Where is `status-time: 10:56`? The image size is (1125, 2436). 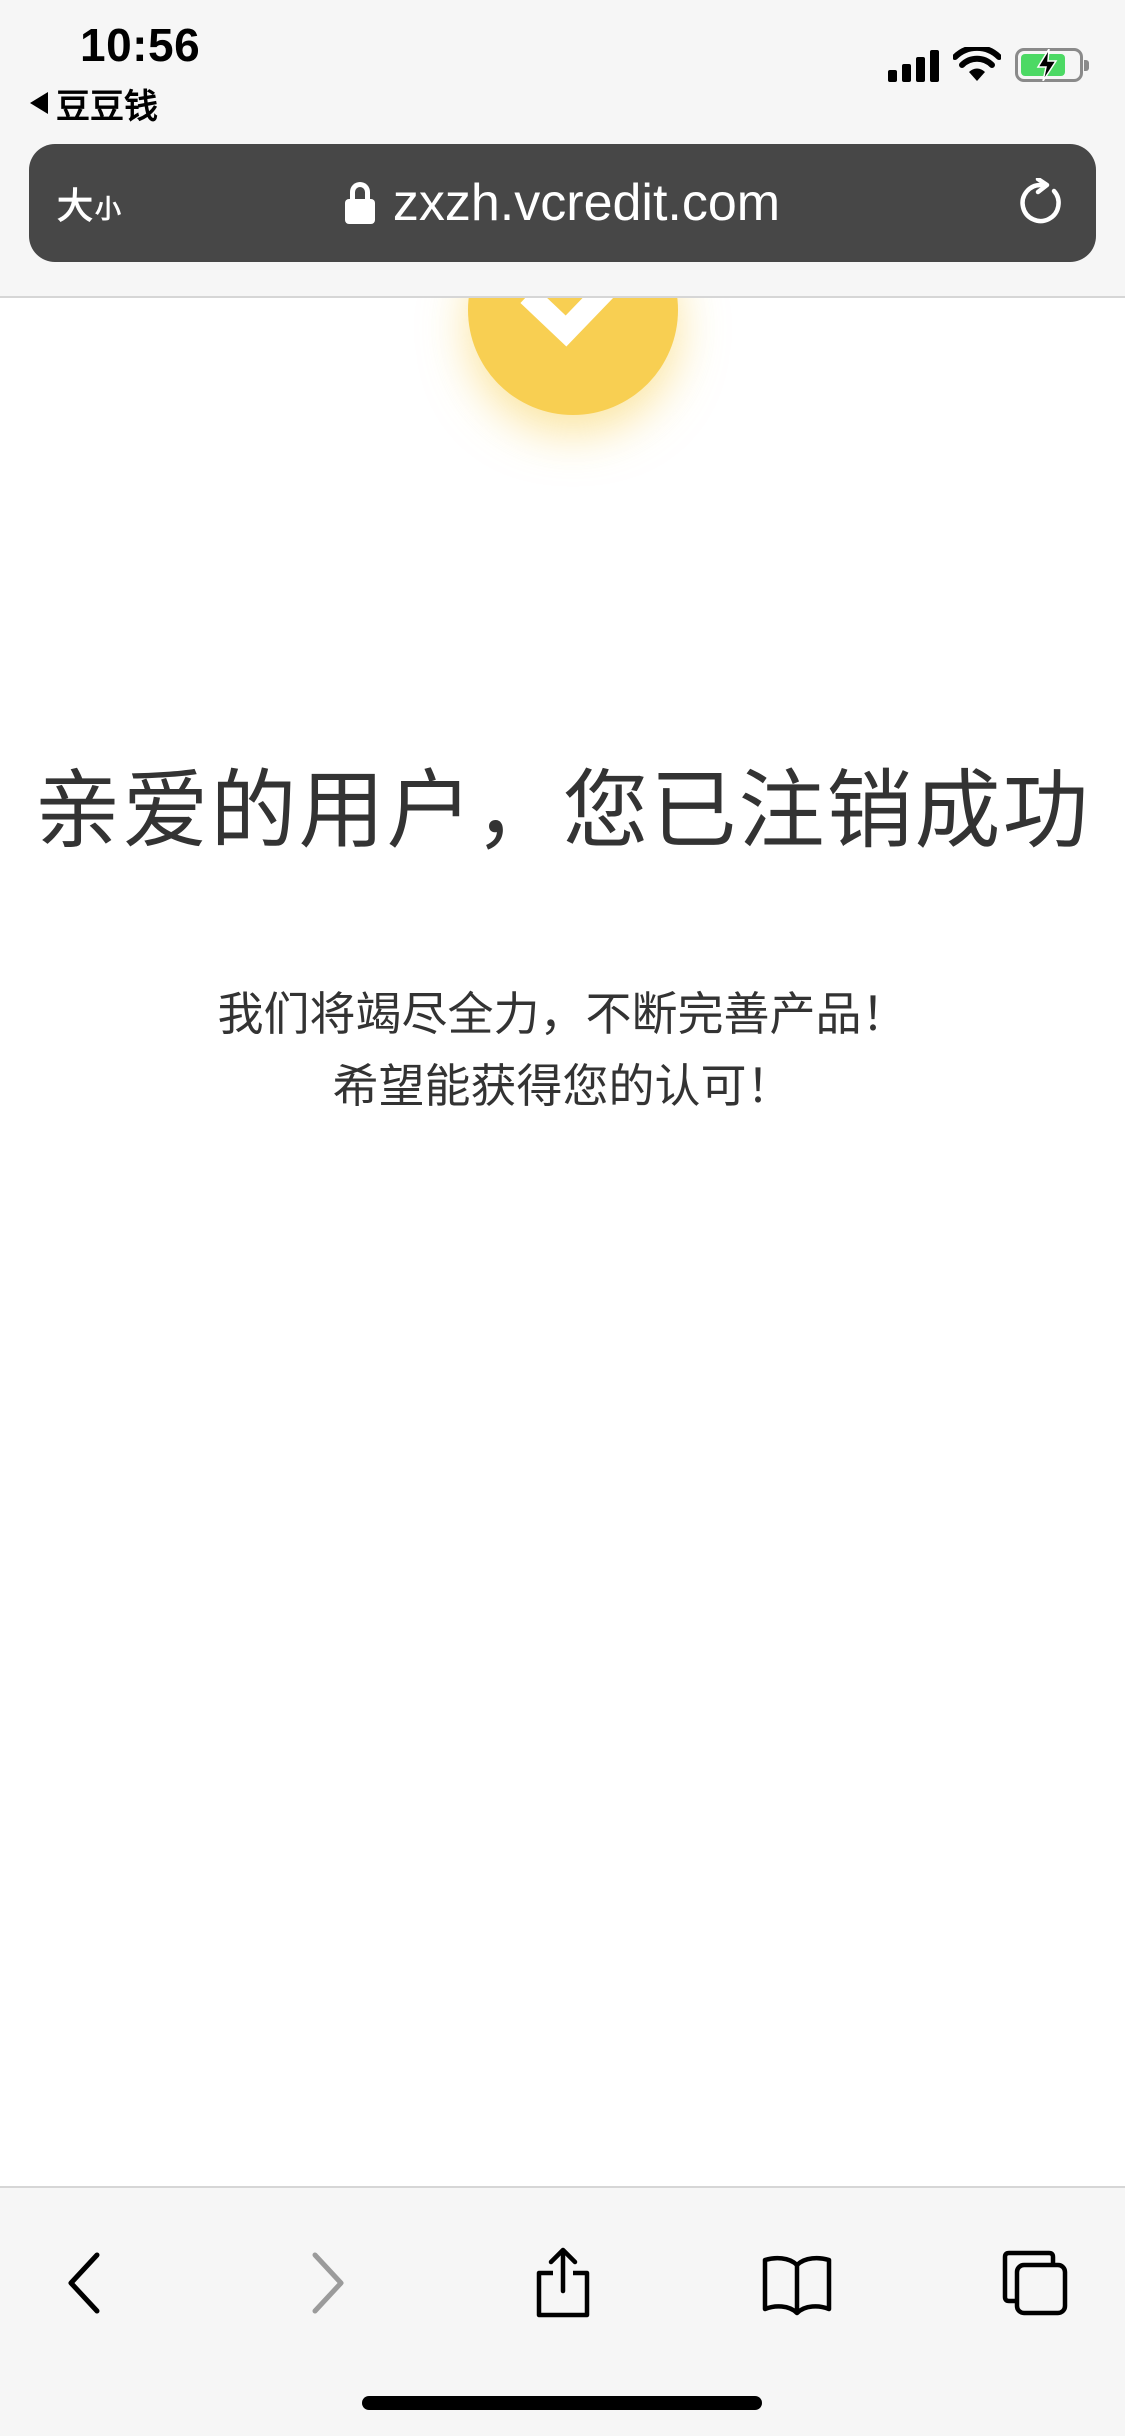 status-time: 10:56 is located at coordinates (140, 45).